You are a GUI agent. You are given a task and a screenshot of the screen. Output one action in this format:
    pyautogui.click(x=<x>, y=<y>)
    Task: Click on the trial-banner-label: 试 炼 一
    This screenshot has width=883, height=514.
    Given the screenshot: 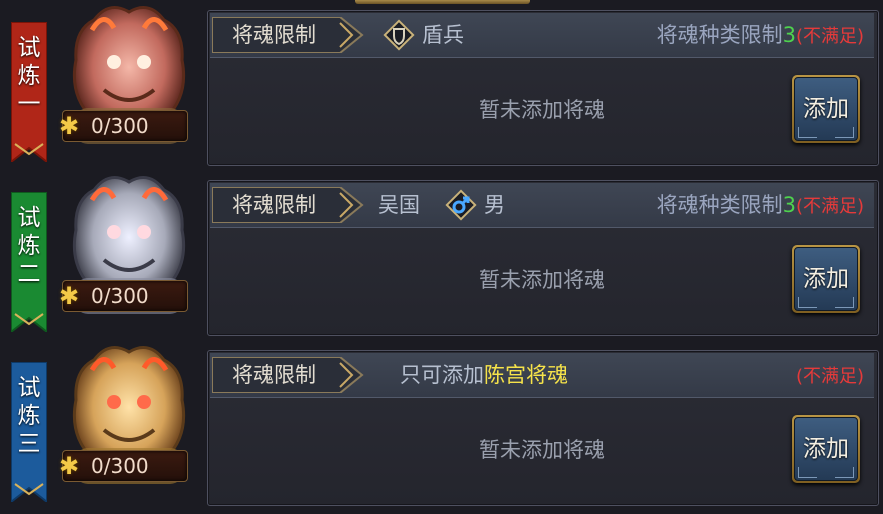 What is the action you would take?
    pyautogui.click(x=29, y=76)
    